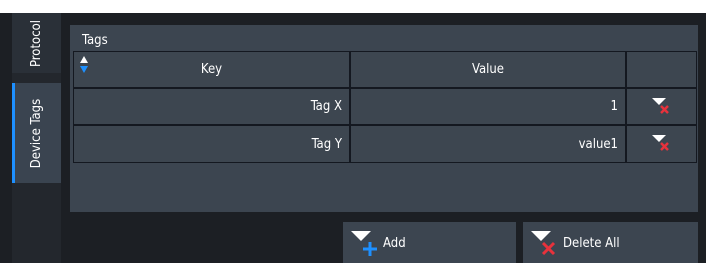 Image resolution: width=706 pixels, height=263 pixels. What do you see at coordinates (211, 106) in the screenshot?
I see `table-row-key-cell: Tag X` at bounding box center [211, 106].